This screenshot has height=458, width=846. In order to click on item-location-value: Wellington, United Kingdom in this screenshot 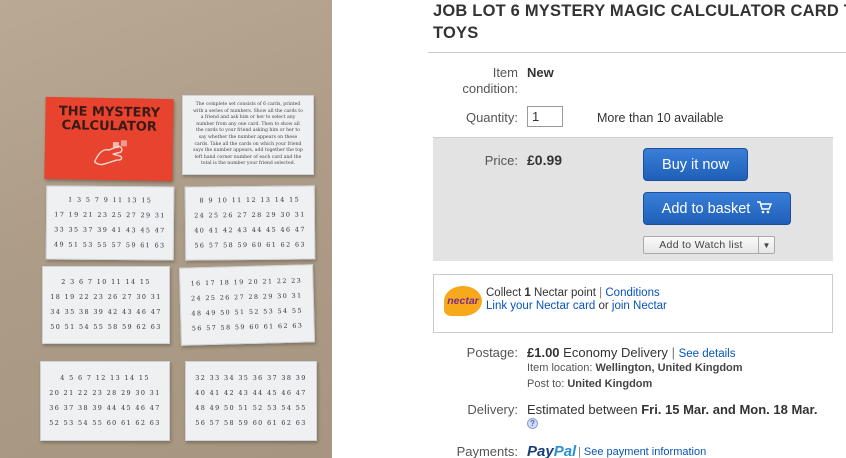, I will do `click(669, 368)`.